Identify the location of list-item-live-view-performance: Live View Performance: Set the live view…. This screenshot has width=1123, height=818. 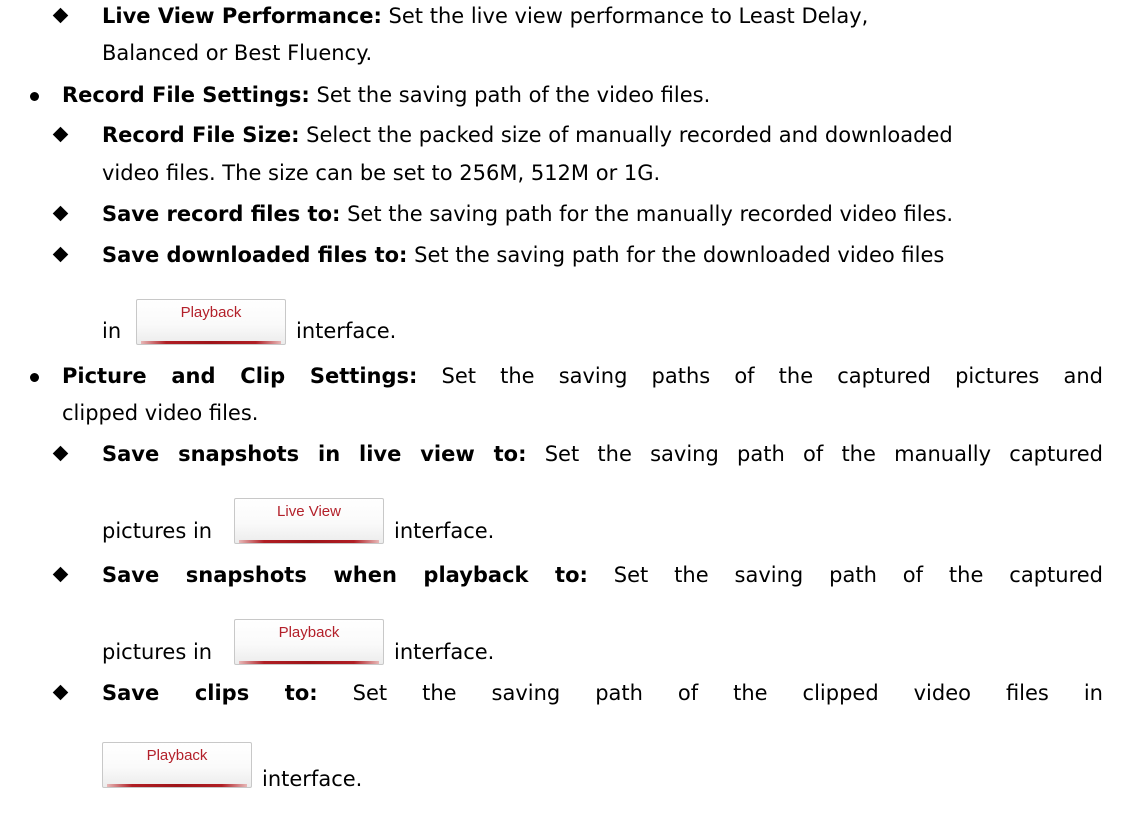
(485, 16).